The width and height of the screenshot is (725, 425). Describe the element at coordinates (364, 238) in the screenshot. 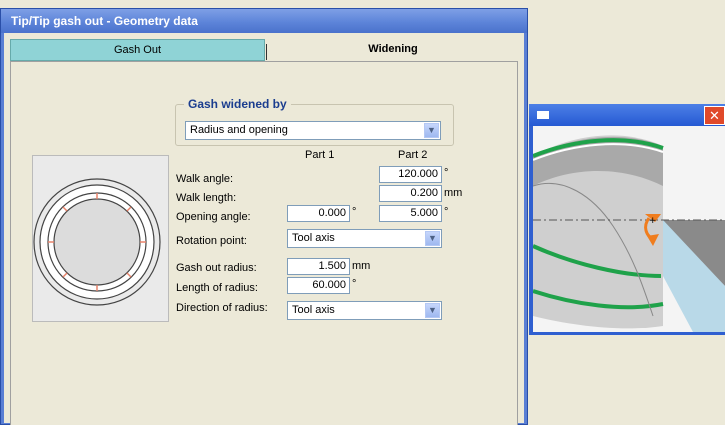

I see `rotation-point-select: Tool axis ▼` at that location.